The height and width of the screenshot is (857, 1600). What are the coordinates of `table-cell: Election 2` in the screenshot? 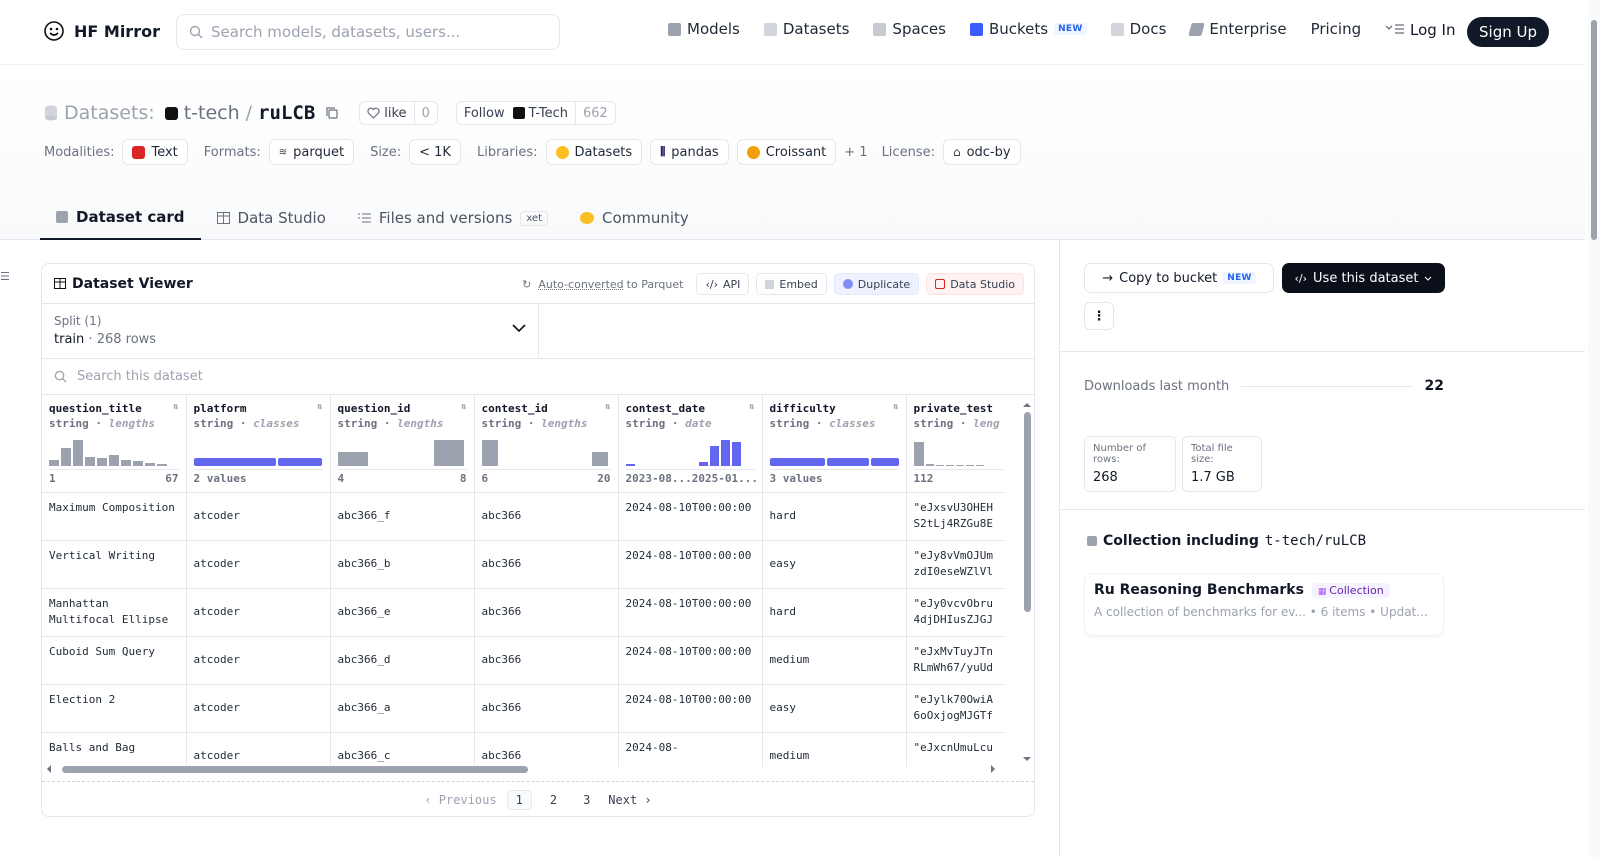 It's located at (114, 708).